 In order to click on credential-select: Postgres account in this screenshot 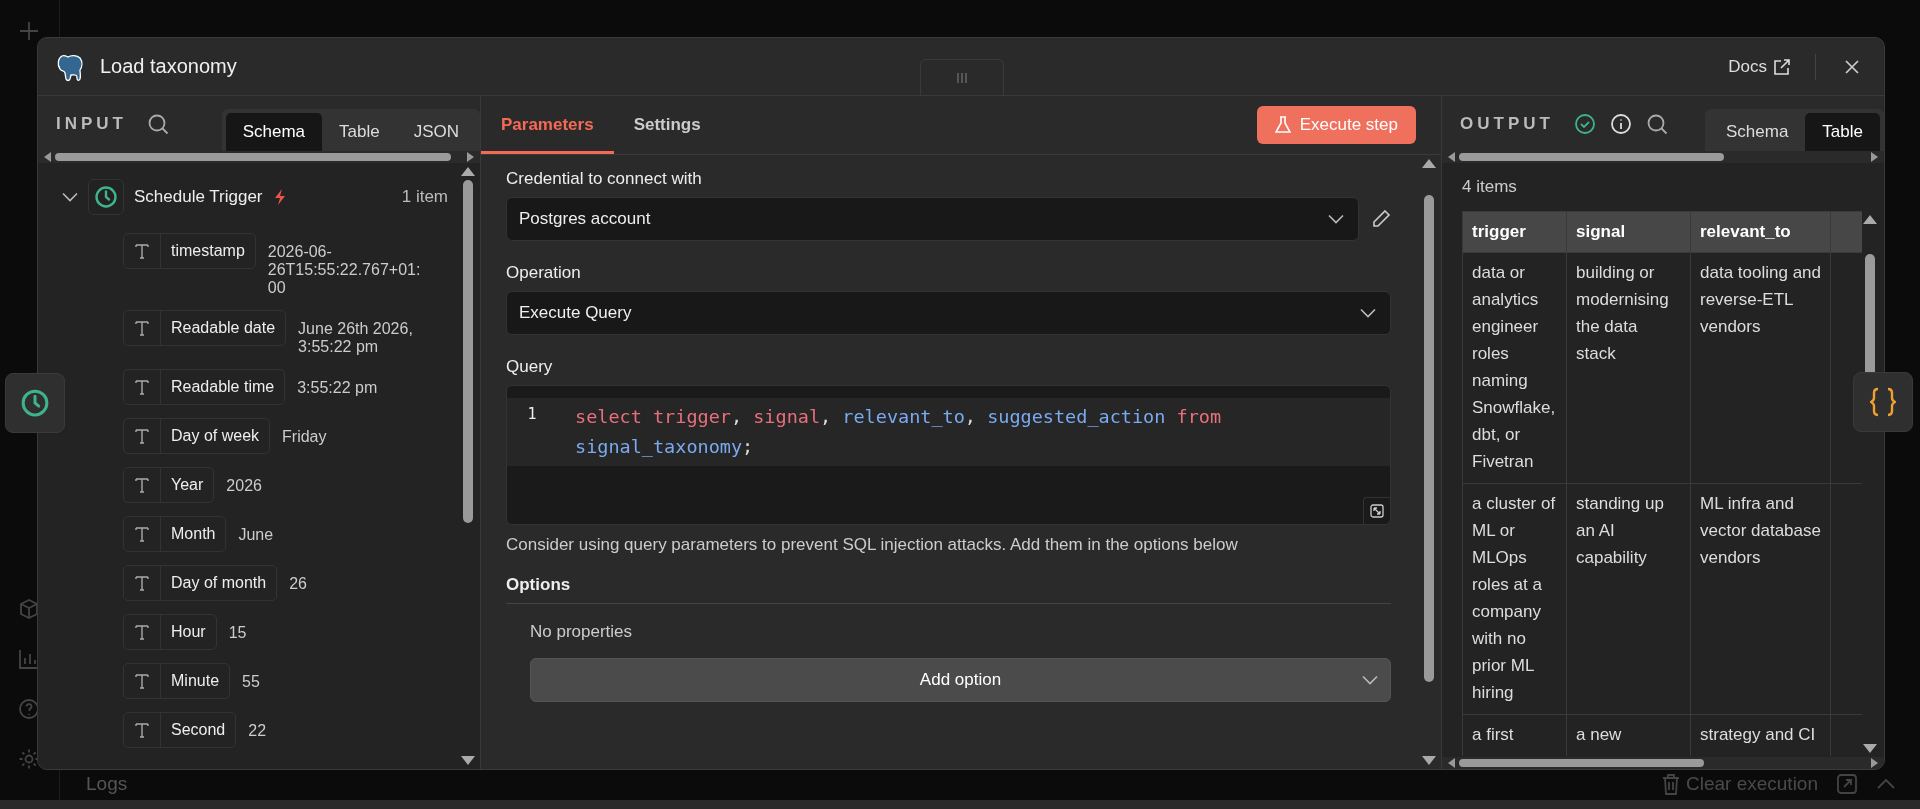, I will do `click(932, 219)`.